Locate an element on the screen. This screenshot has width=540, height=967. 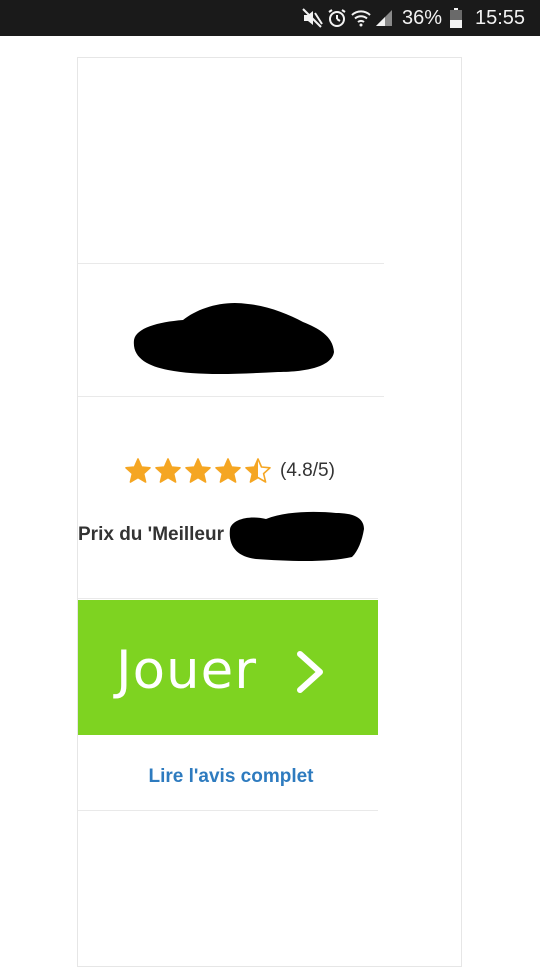
wifi-icon is located at coordinates (361, 18).